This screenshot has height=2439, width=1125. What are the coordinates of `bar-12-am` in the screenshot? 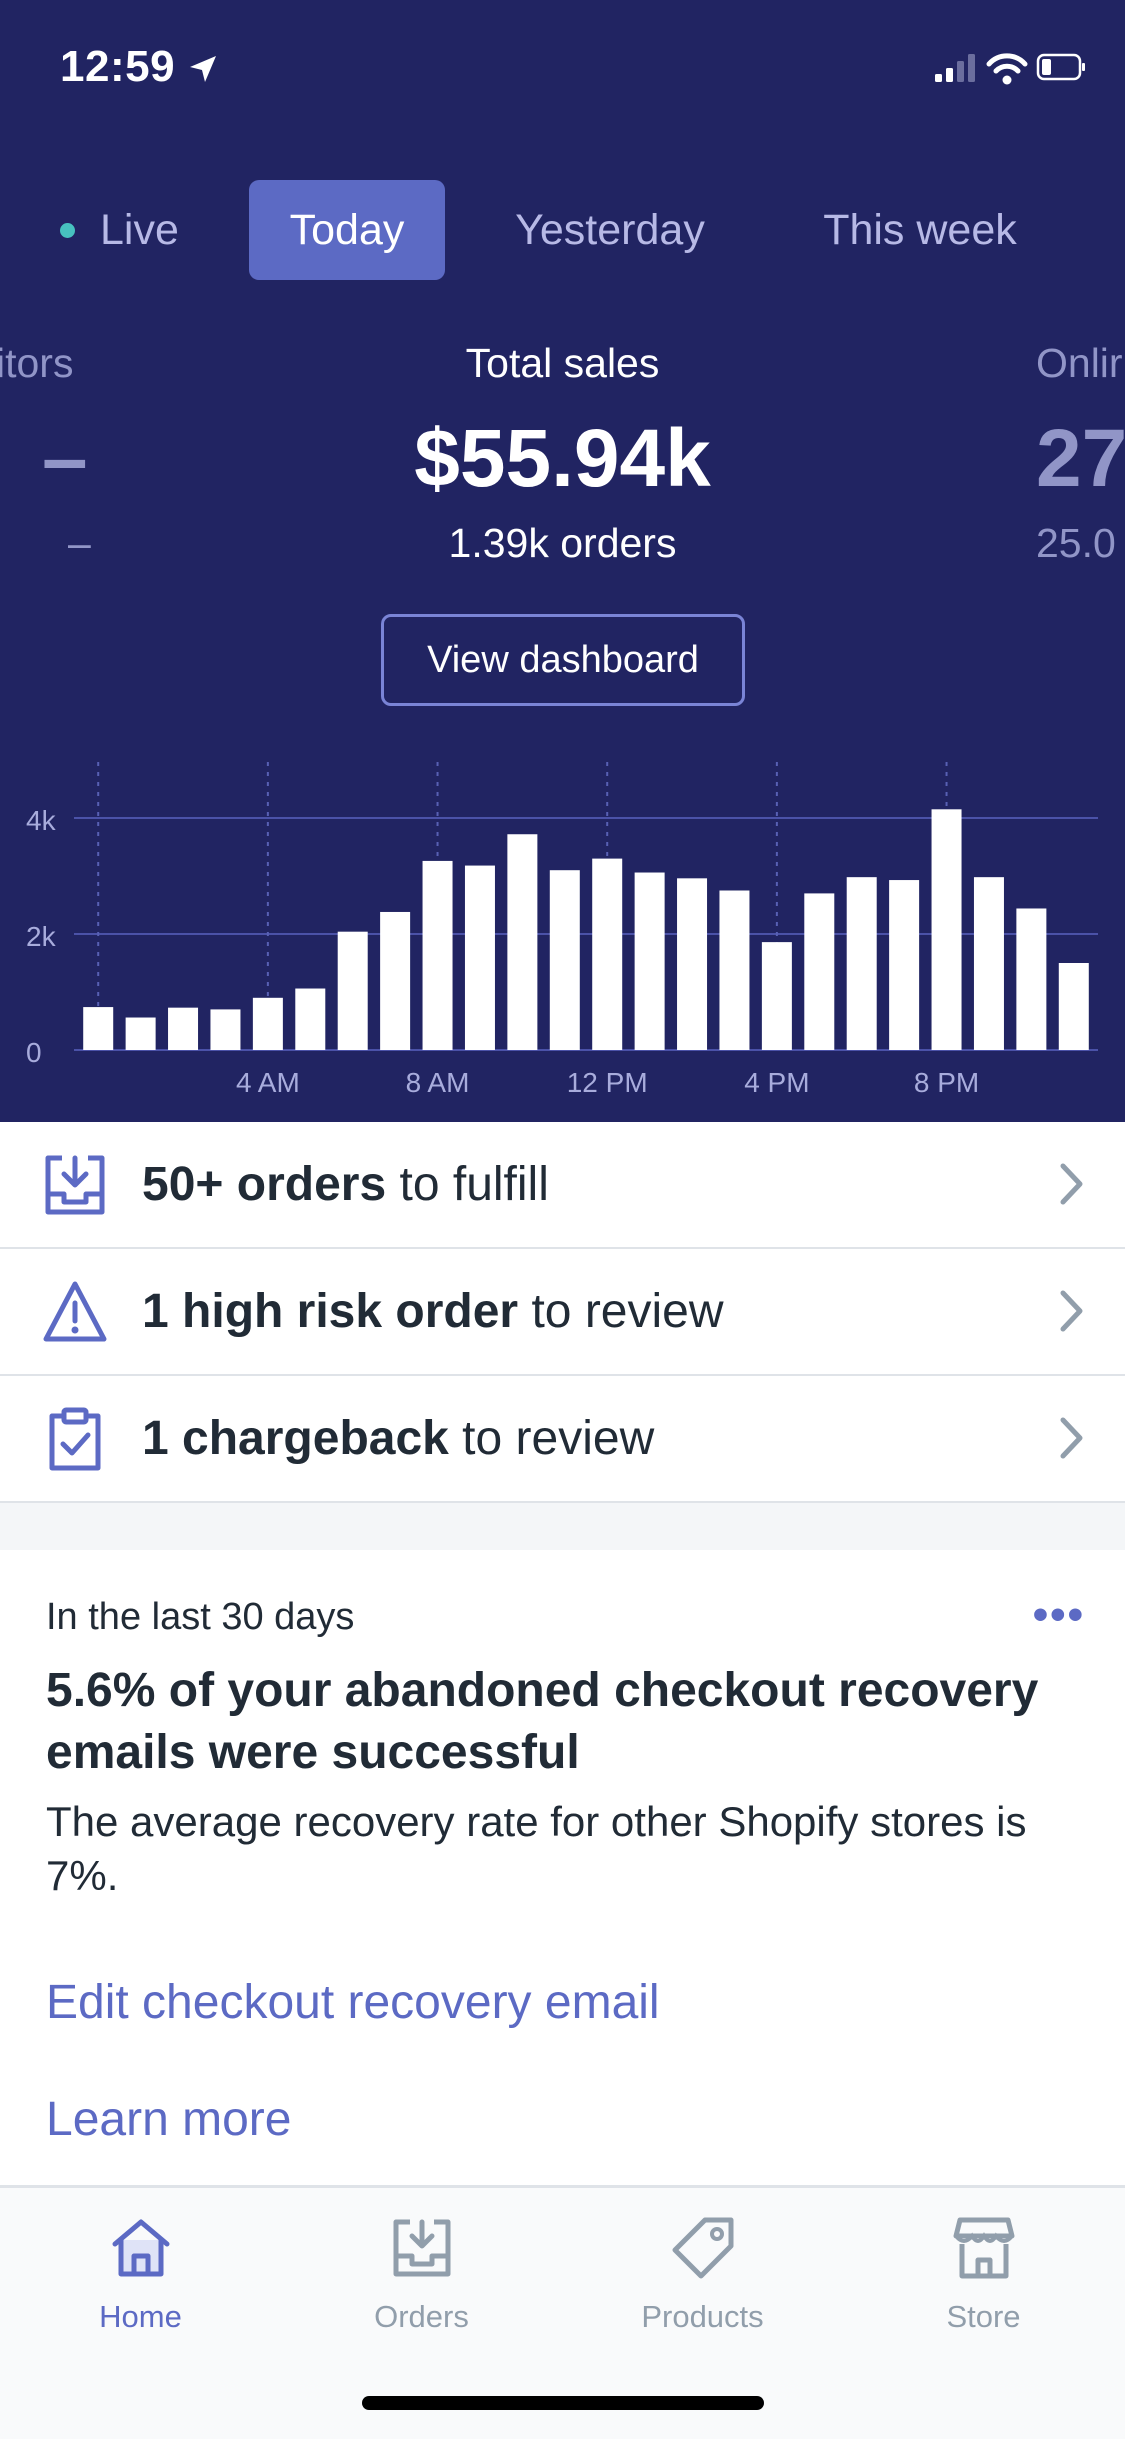 It's located at (98, 1028).